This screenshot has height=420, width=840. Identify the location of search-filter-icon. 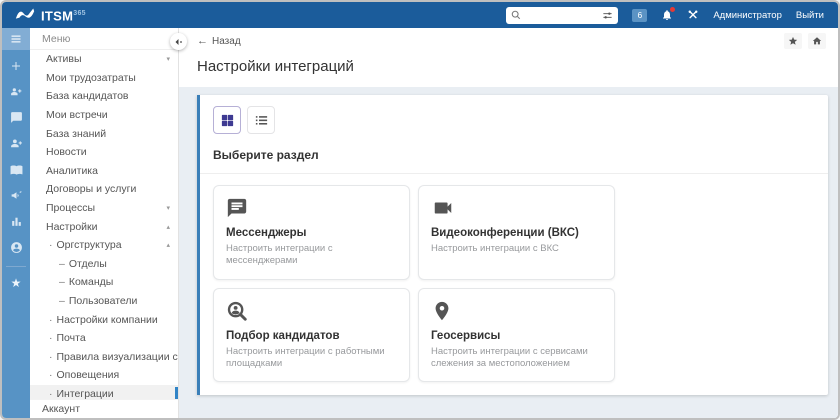
(607, 15).